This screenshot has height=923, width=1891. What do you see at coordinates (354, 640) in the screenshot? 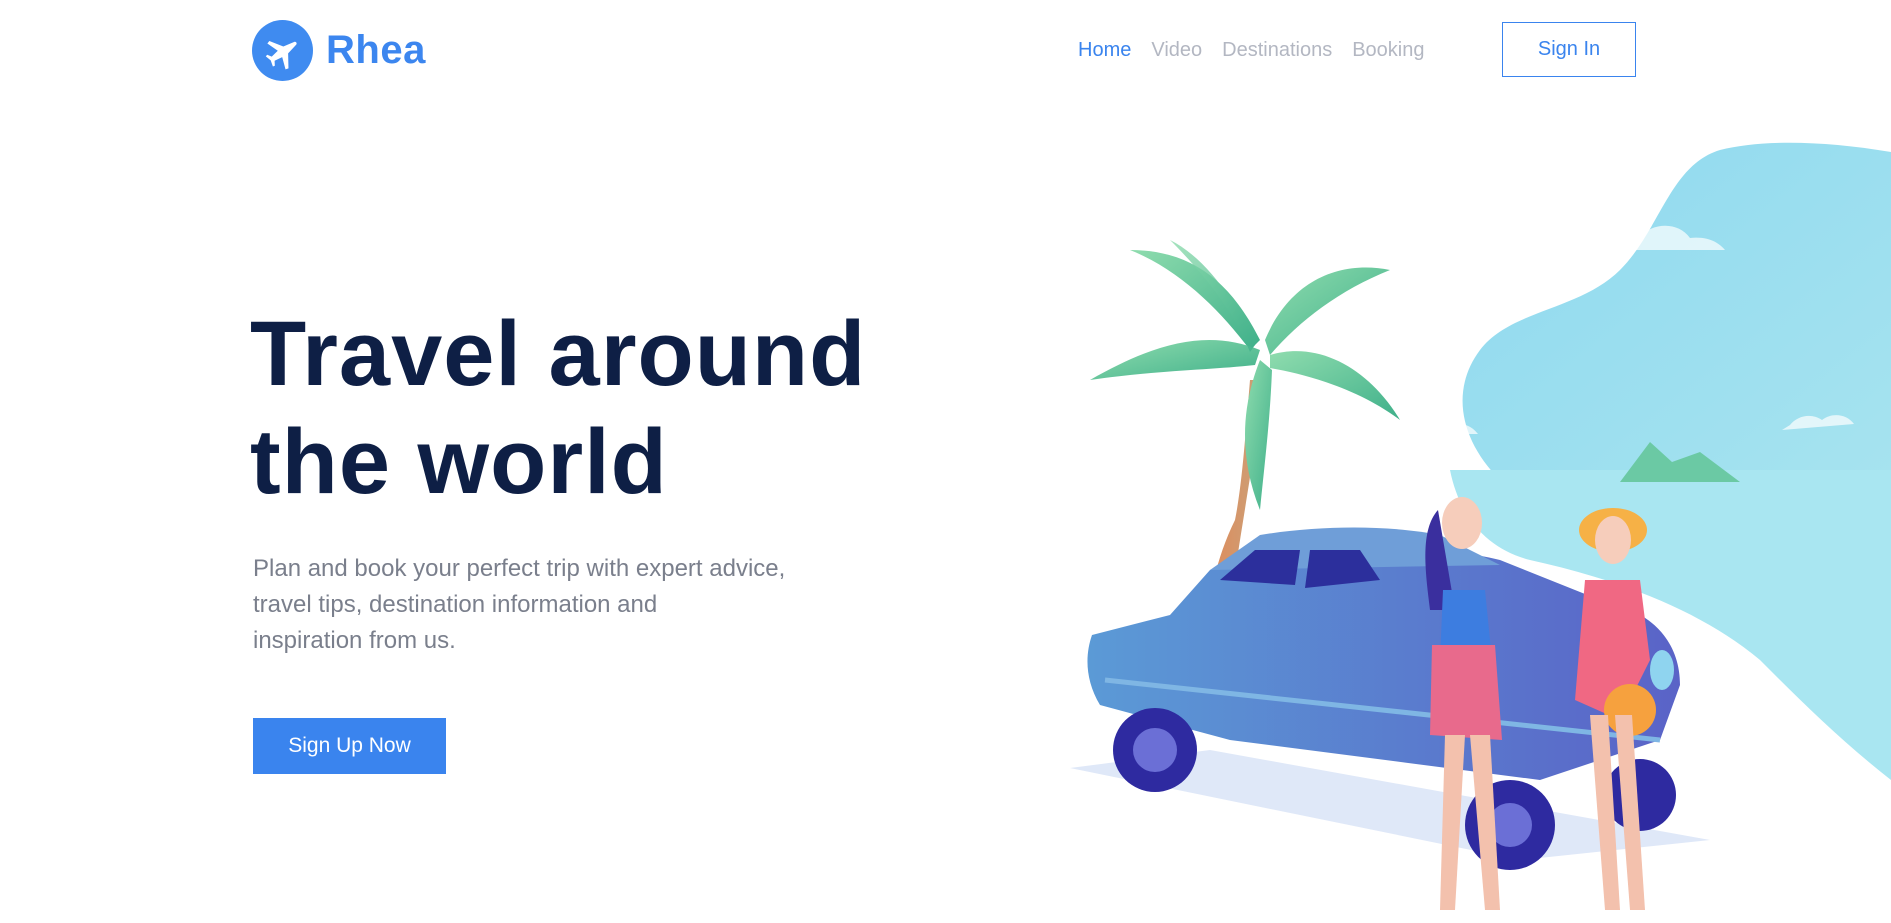
I see `hero-subtitle-line: inspiration from us.` at bounding box center [354, 640].